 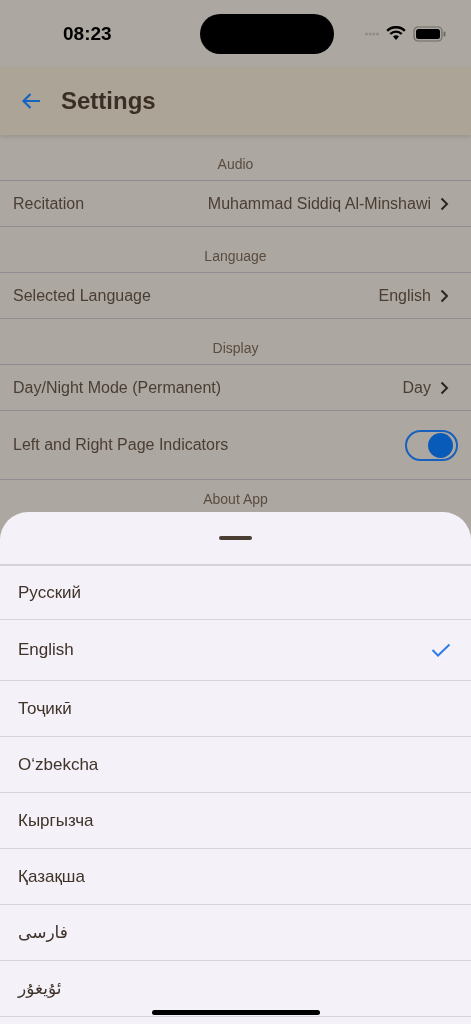 I want to click on section-header: About App, so click(x=235, y=499).